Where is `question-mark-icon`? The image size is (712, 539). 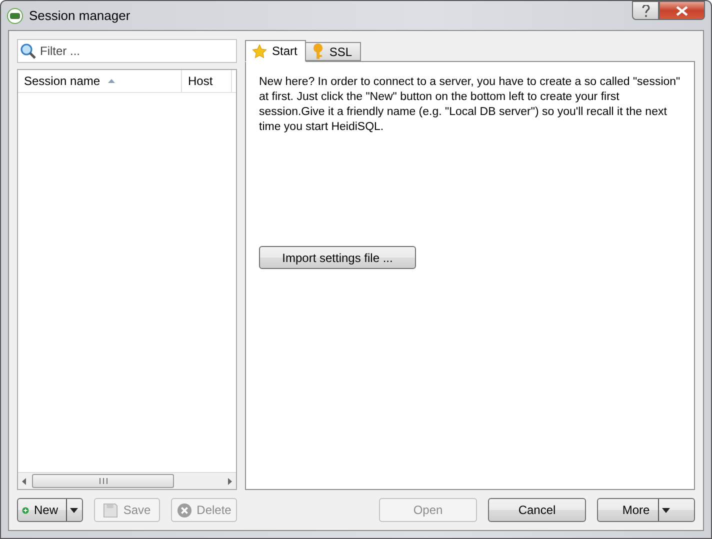 question-mark-icon is located at coordinates (646, 10).